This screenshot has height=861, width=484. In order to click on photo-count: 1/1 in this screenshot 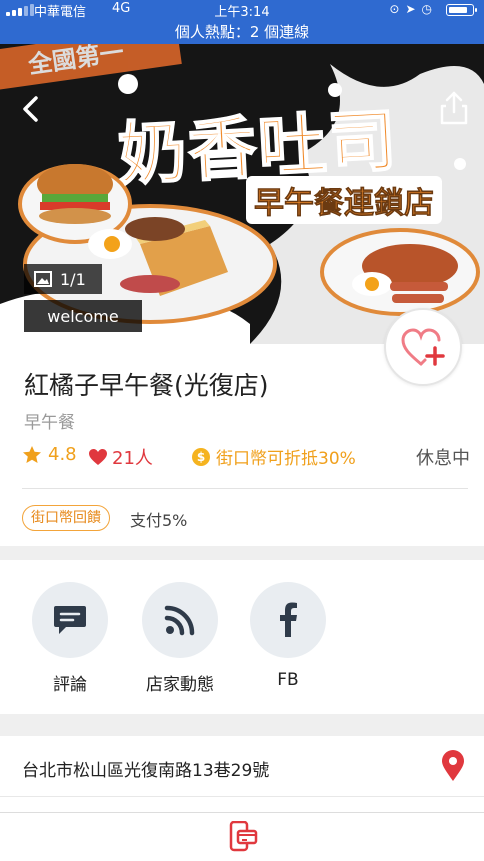, I will do `click(73, 279)`.